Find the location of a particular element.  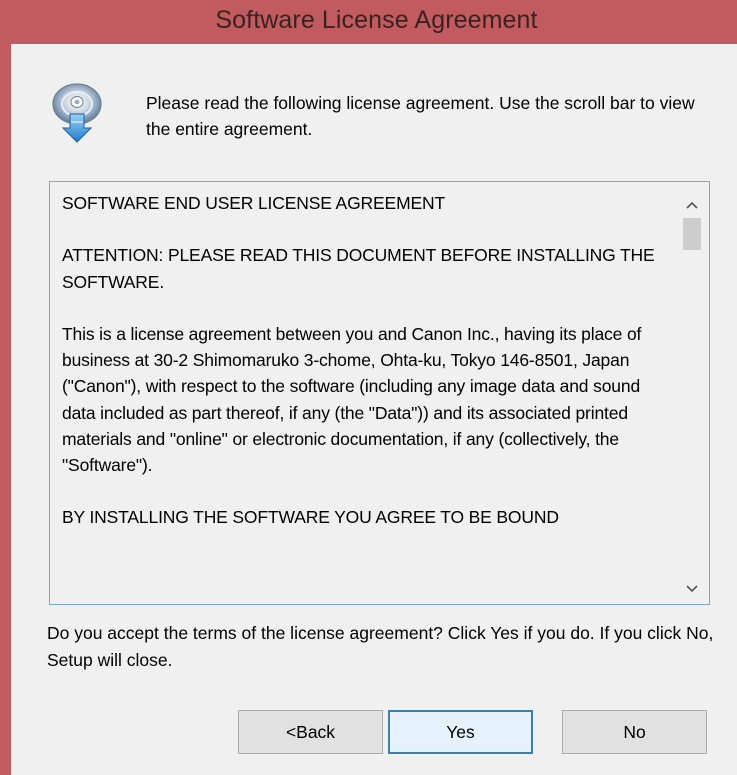

scroll-up-button is located at coordinates (692, 205).